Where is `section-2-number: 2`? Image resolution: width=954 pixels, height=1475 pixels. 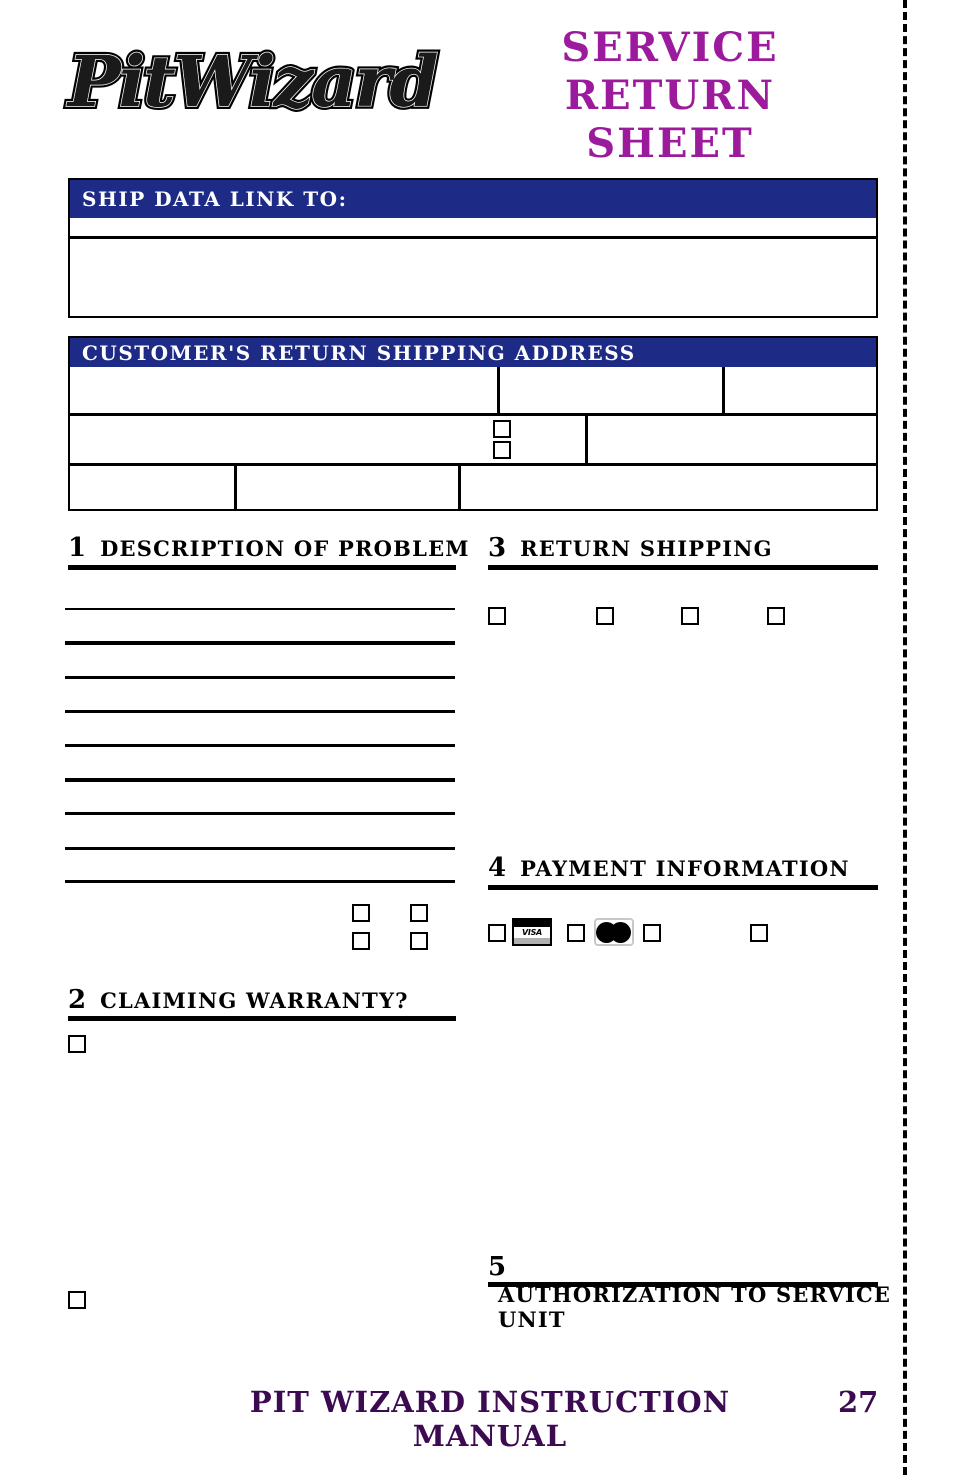 section-2-number: 2 is located at coordinates (77, 1000).